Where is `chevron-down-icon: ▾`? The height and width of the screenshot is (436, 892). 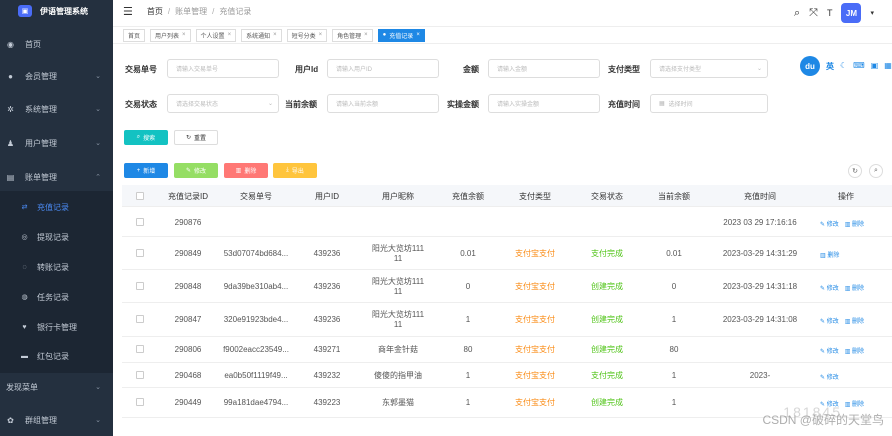
chevron-down-icon: ▾ is located at coordinates (872, 13).